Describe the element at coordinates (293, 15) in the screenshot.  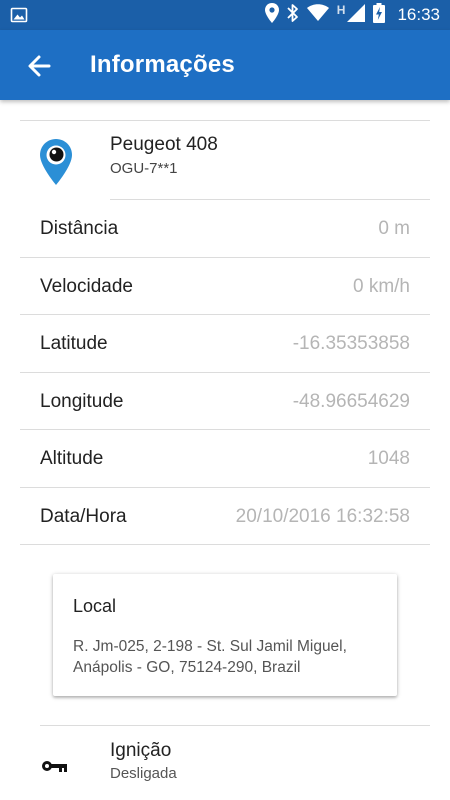
I see `bluetooth-icon` at that location.